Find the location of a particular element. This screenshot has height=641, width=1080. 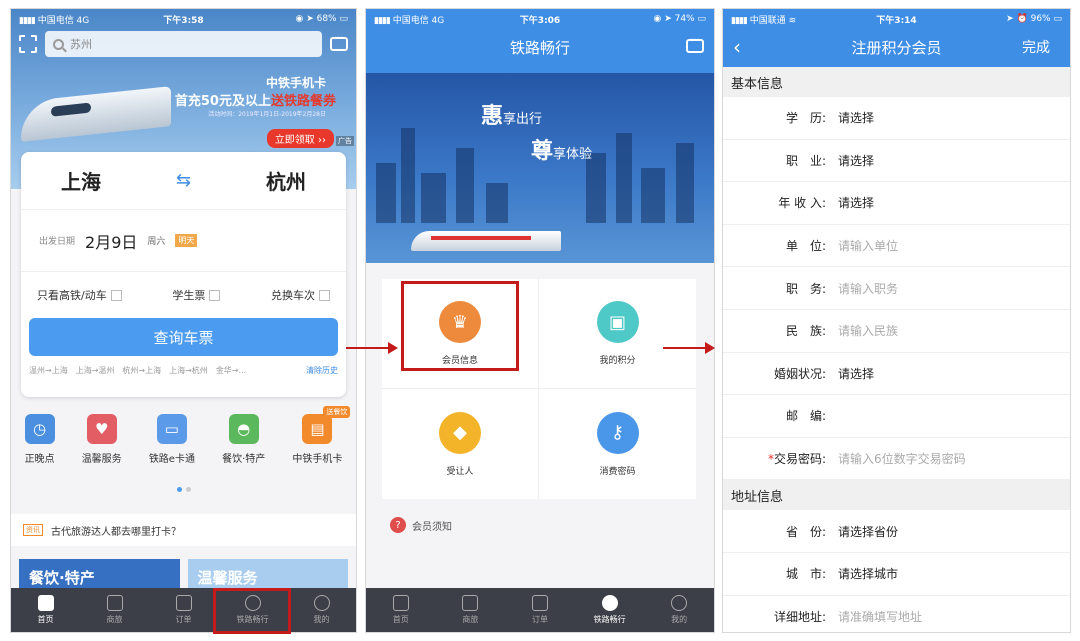

news-item: 资讯 古代旅游达人都去哪里打卡？ is located at coordinates (183, 530).